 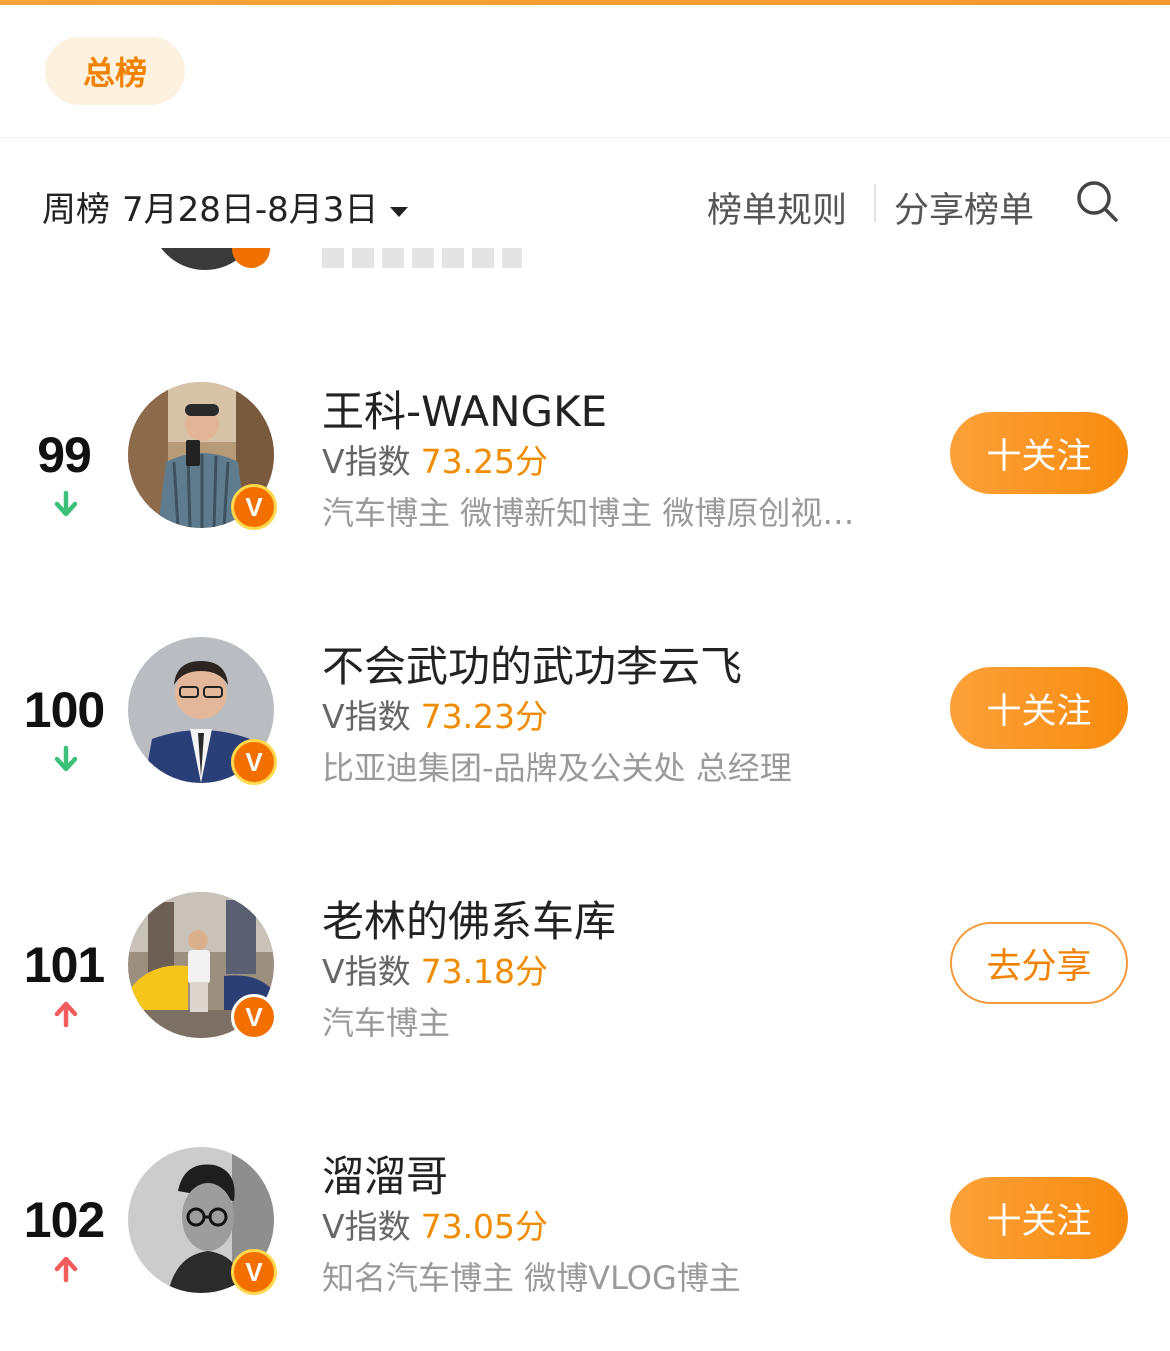 I want to click on rank-number: 99, so click(x=64, y=455).